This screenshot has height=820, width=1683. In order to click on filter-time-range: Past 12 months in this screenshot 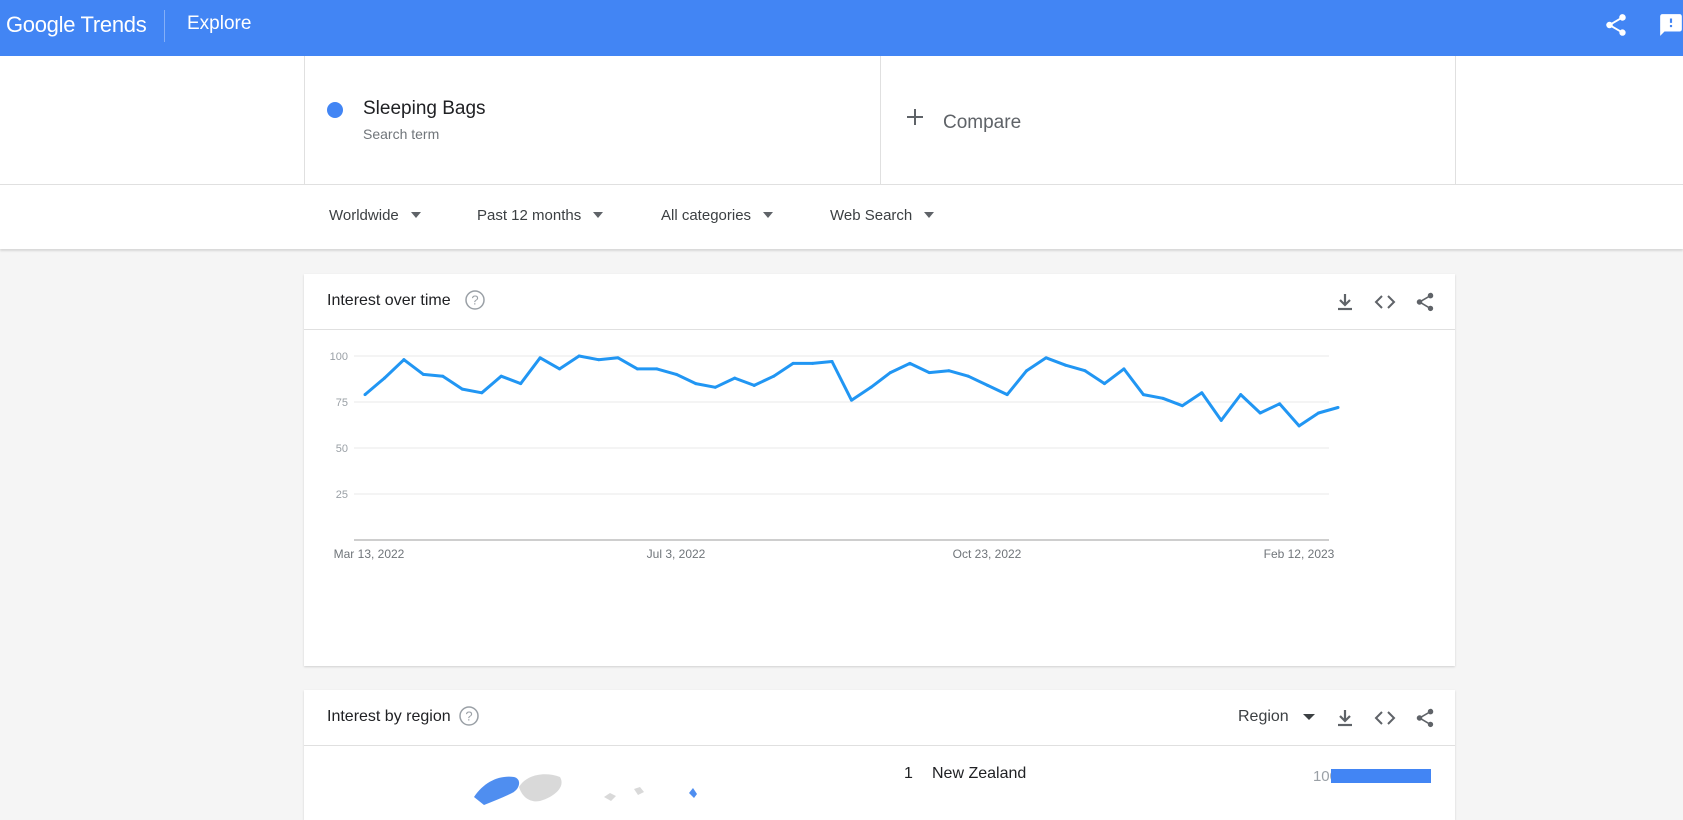, I will do `click(540, 215)`.